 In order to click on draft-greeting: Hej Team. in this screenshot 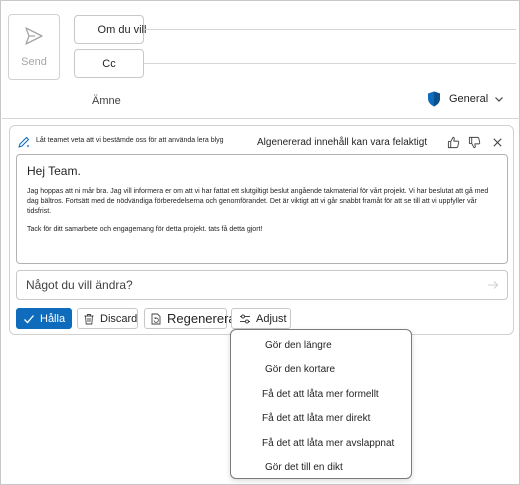, I will do `click(54, 171)`.